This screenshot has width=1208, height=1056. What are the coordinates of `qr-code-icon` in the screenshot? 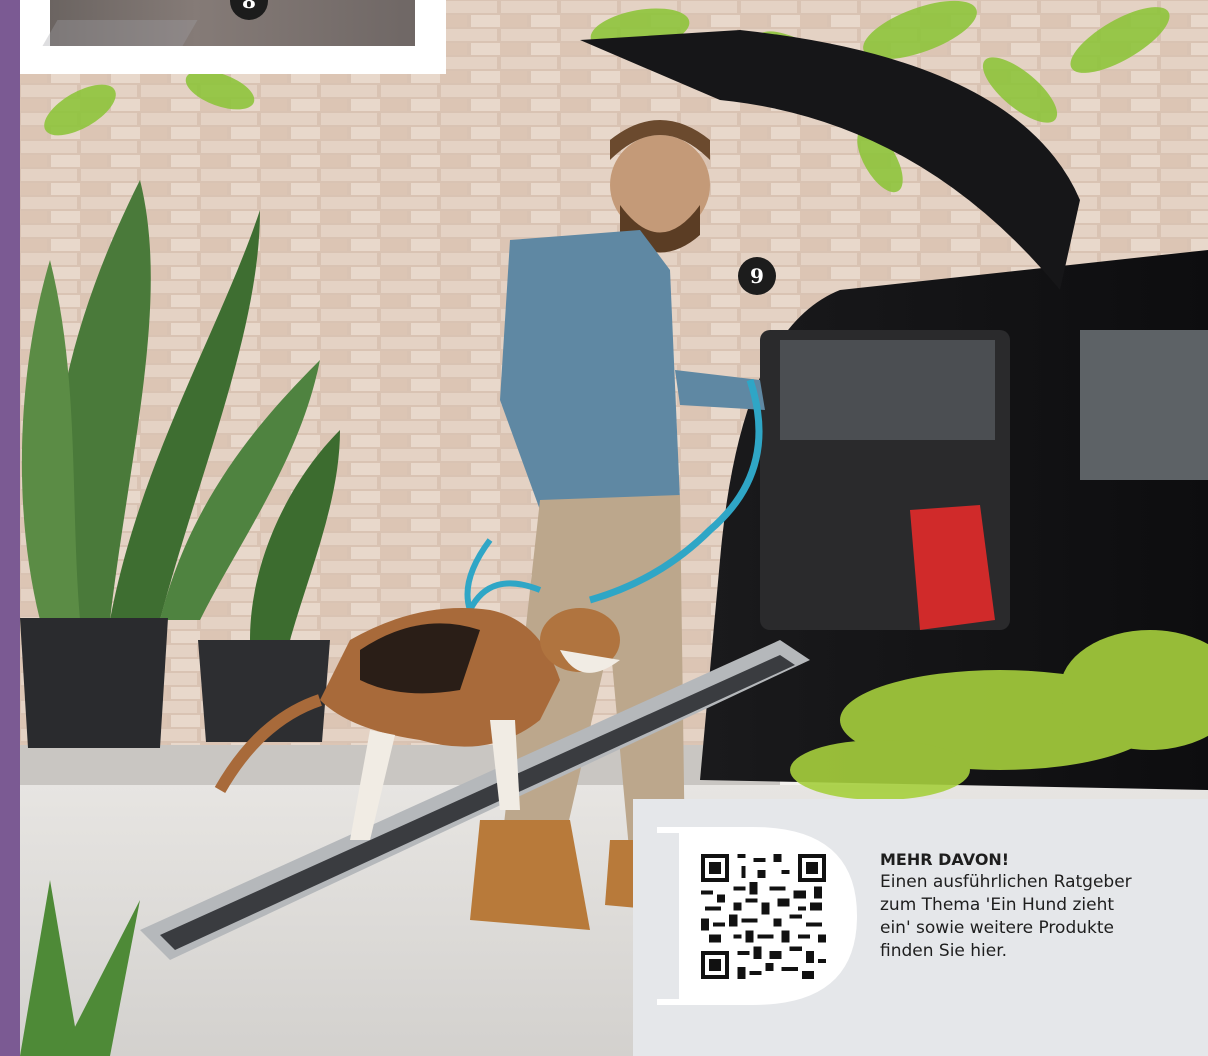 It's located at (763, 916).